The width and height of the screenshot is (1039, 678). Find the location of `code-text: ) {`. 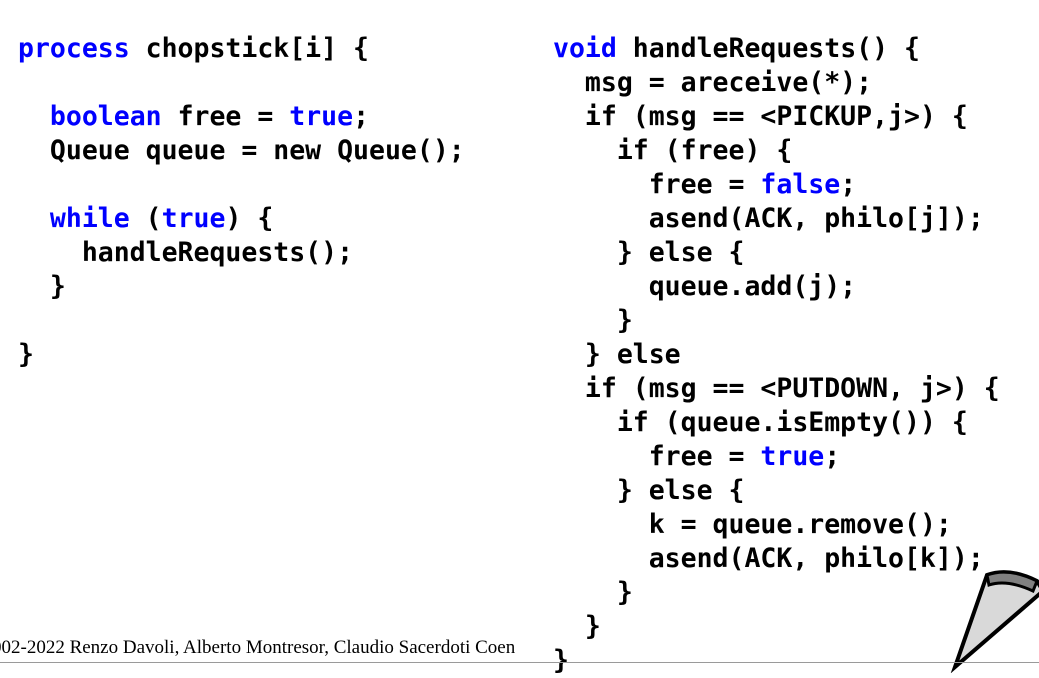

code-text: ) { is located at coordinates (249, 218).